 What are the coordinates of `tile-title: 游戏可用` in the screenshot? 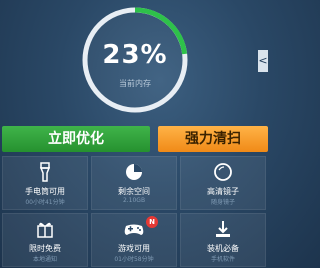 It's located at (134, 248).